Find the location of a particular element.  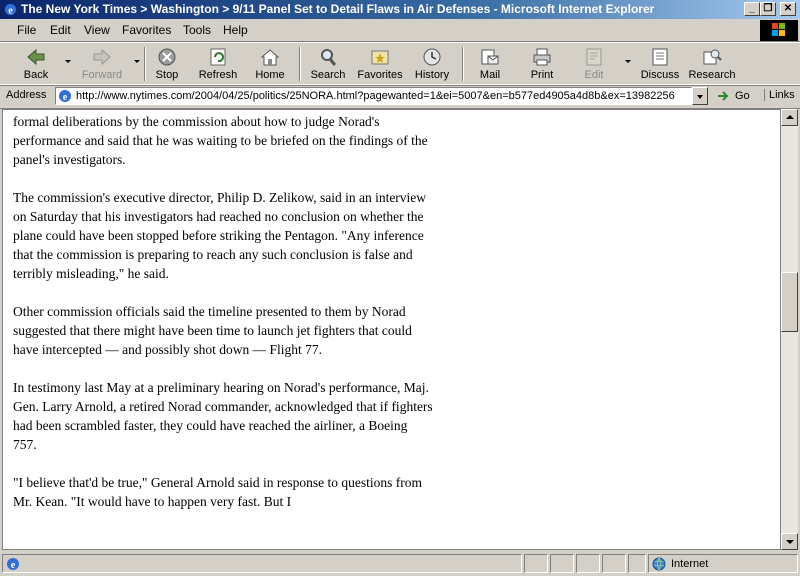

internet-explorer-icon: e is located at coordinates (10, 9).